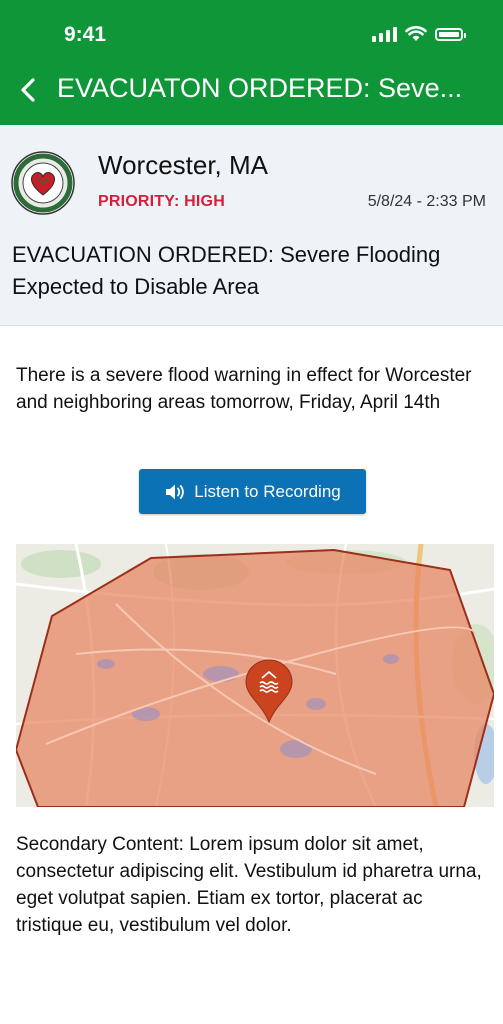  What do you see at coordinates (416, 33) in the screenshot?
I see `wifi-icon` at bounding box center [416, 33].